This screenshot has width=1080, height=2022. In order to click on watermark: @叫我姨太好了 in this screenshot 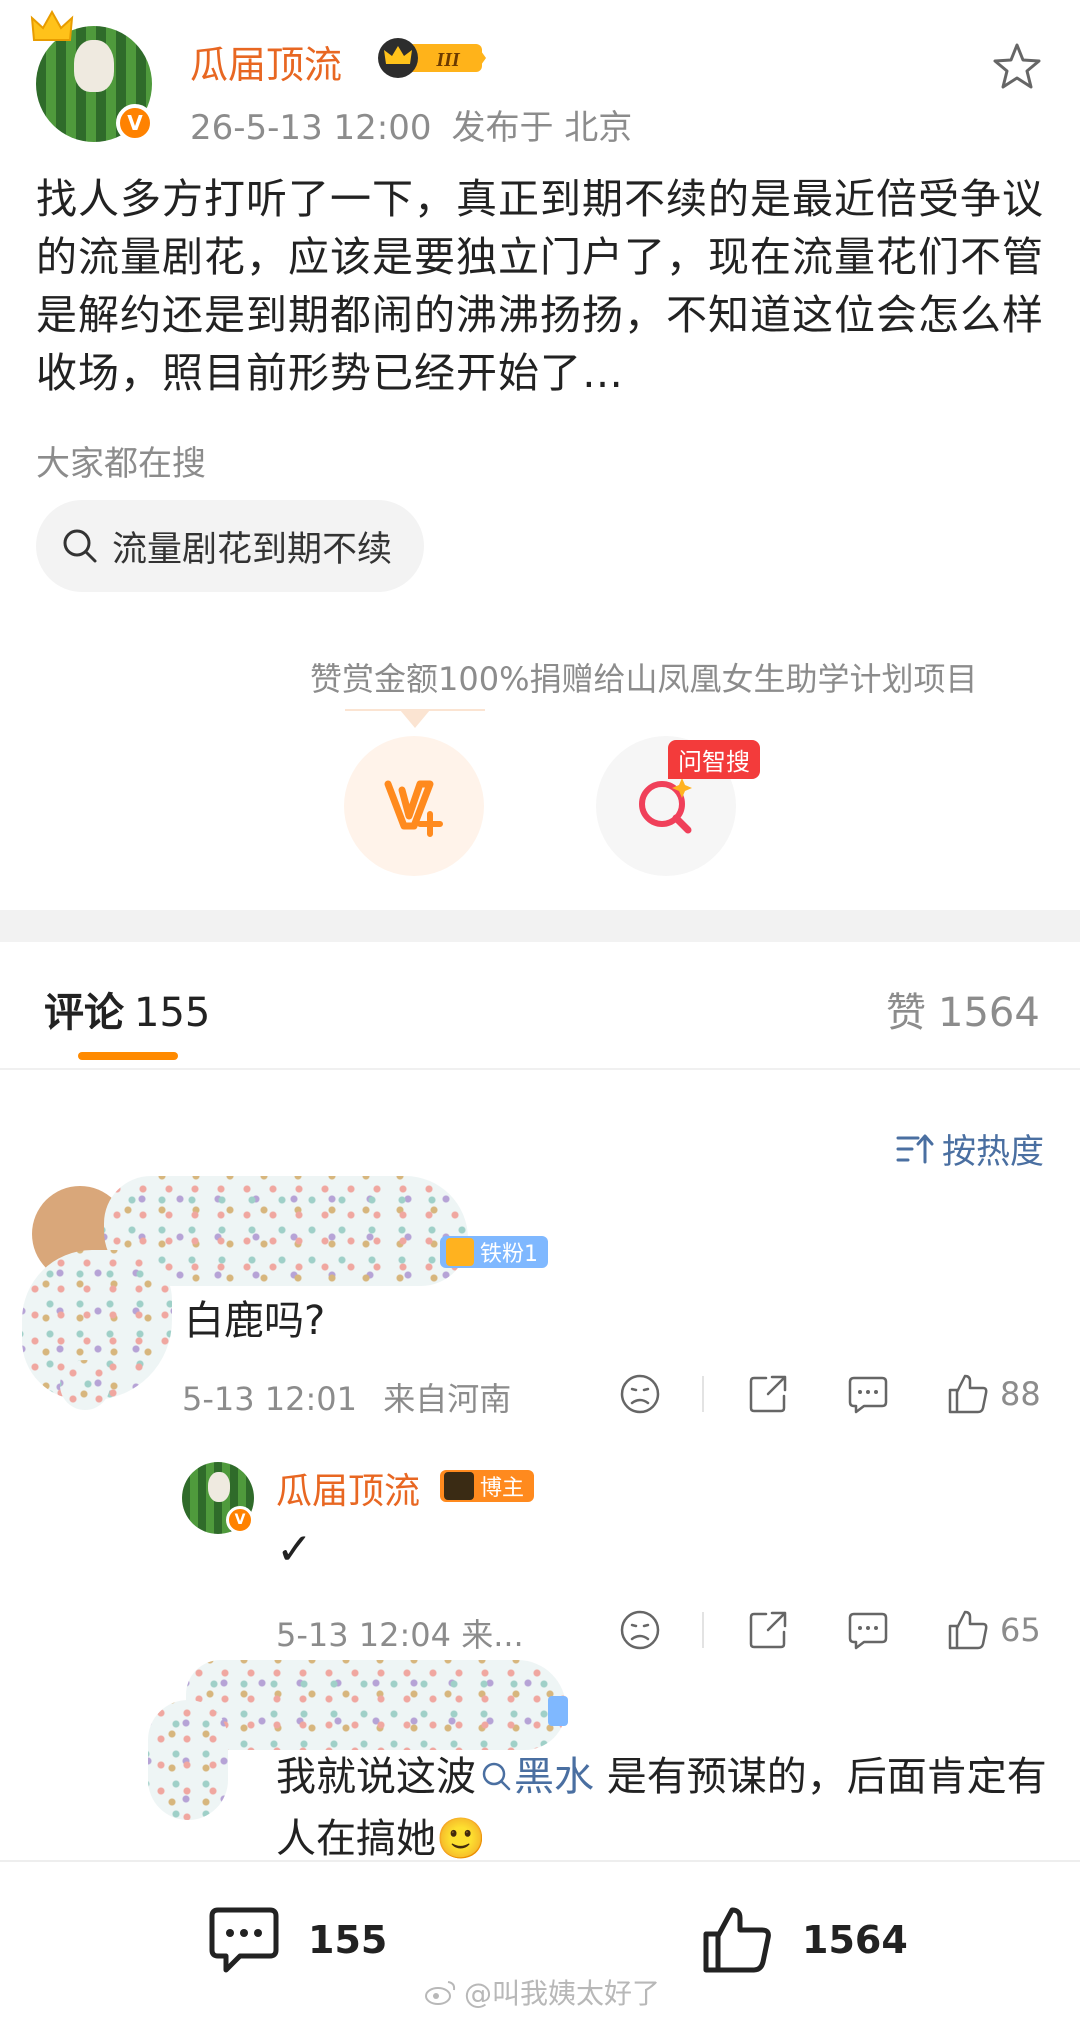, I will do `click(542, 1992)`.